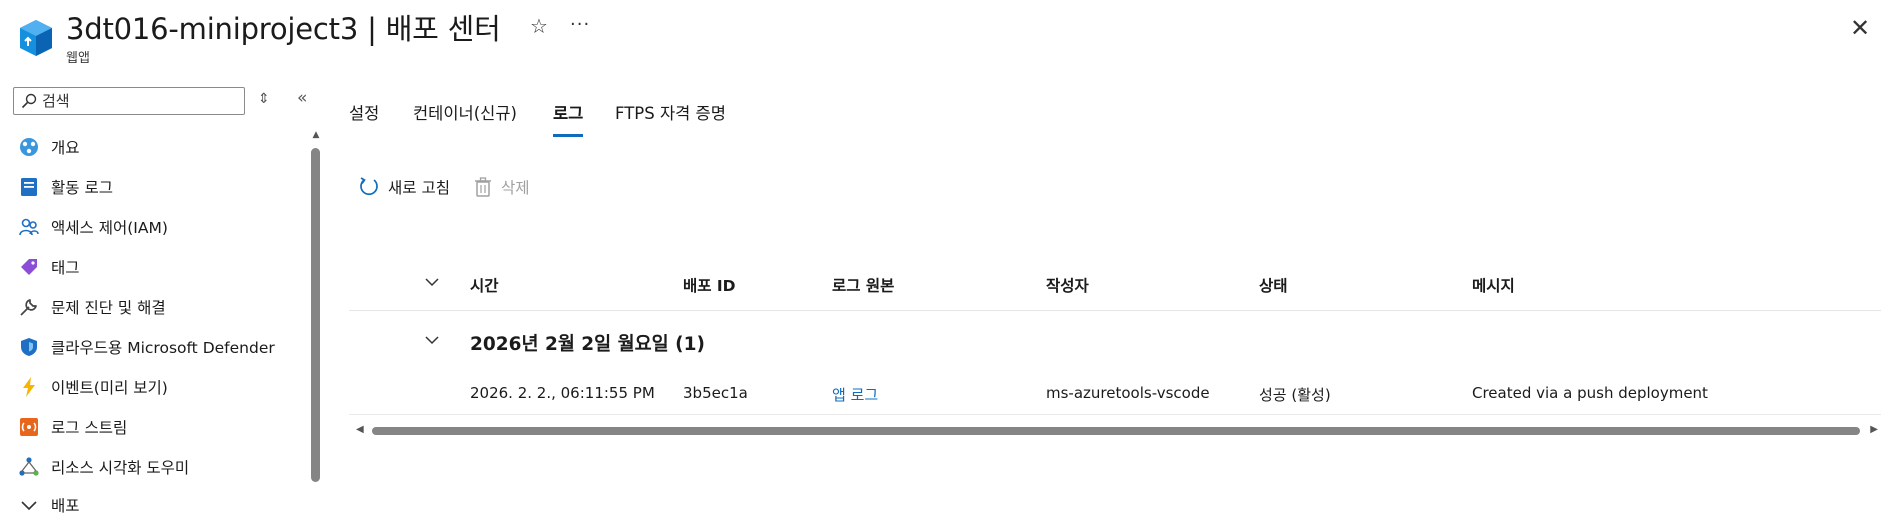  What do you see at coordinates (316, 136) in the screenshot?
I see `sidebar-scroll-up-icon: ▲` at bounding box center [316, 136].